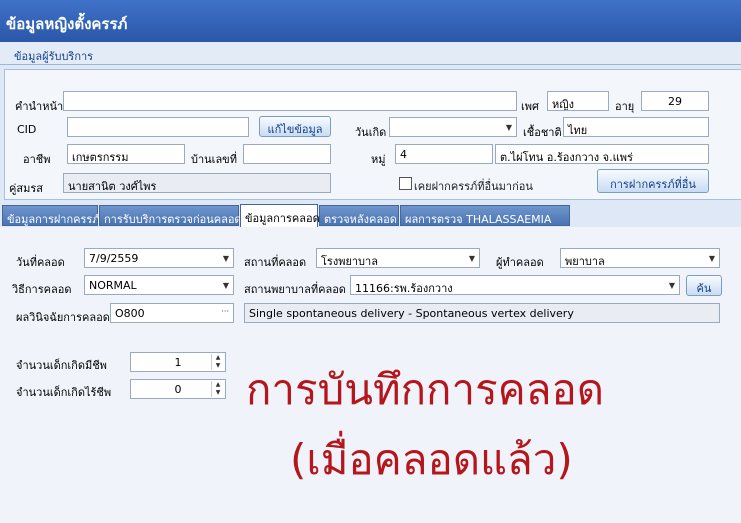 The image size is (741, 523). What do you see at coordinates (425, 389) in the screenshot?
I see `annotation-line-1: การบันทึกการคลอด` at bounding box center [425, 389].